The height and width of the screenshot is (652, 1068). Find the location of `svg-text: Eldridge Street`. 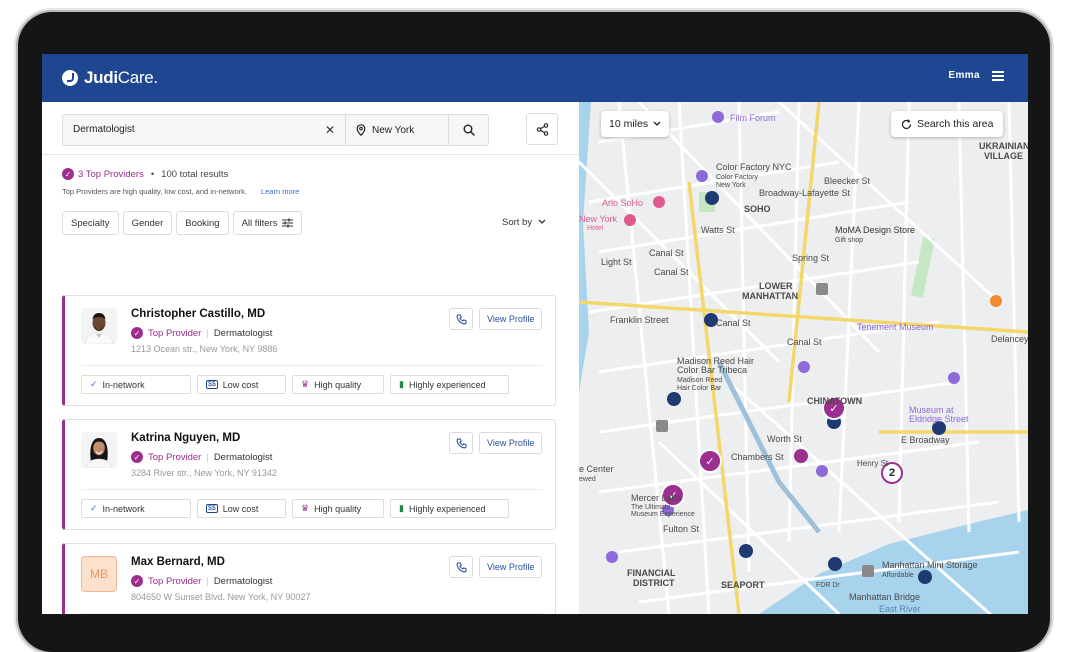

svg-text: Eldridge Street is located at coordinates (939, 419).